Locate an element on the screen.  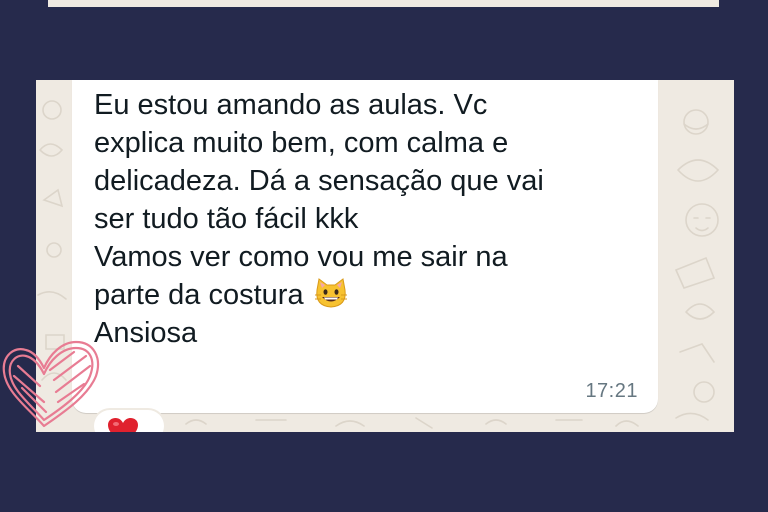
red-heart-reaction-icon is located at coordinates (123, 425).